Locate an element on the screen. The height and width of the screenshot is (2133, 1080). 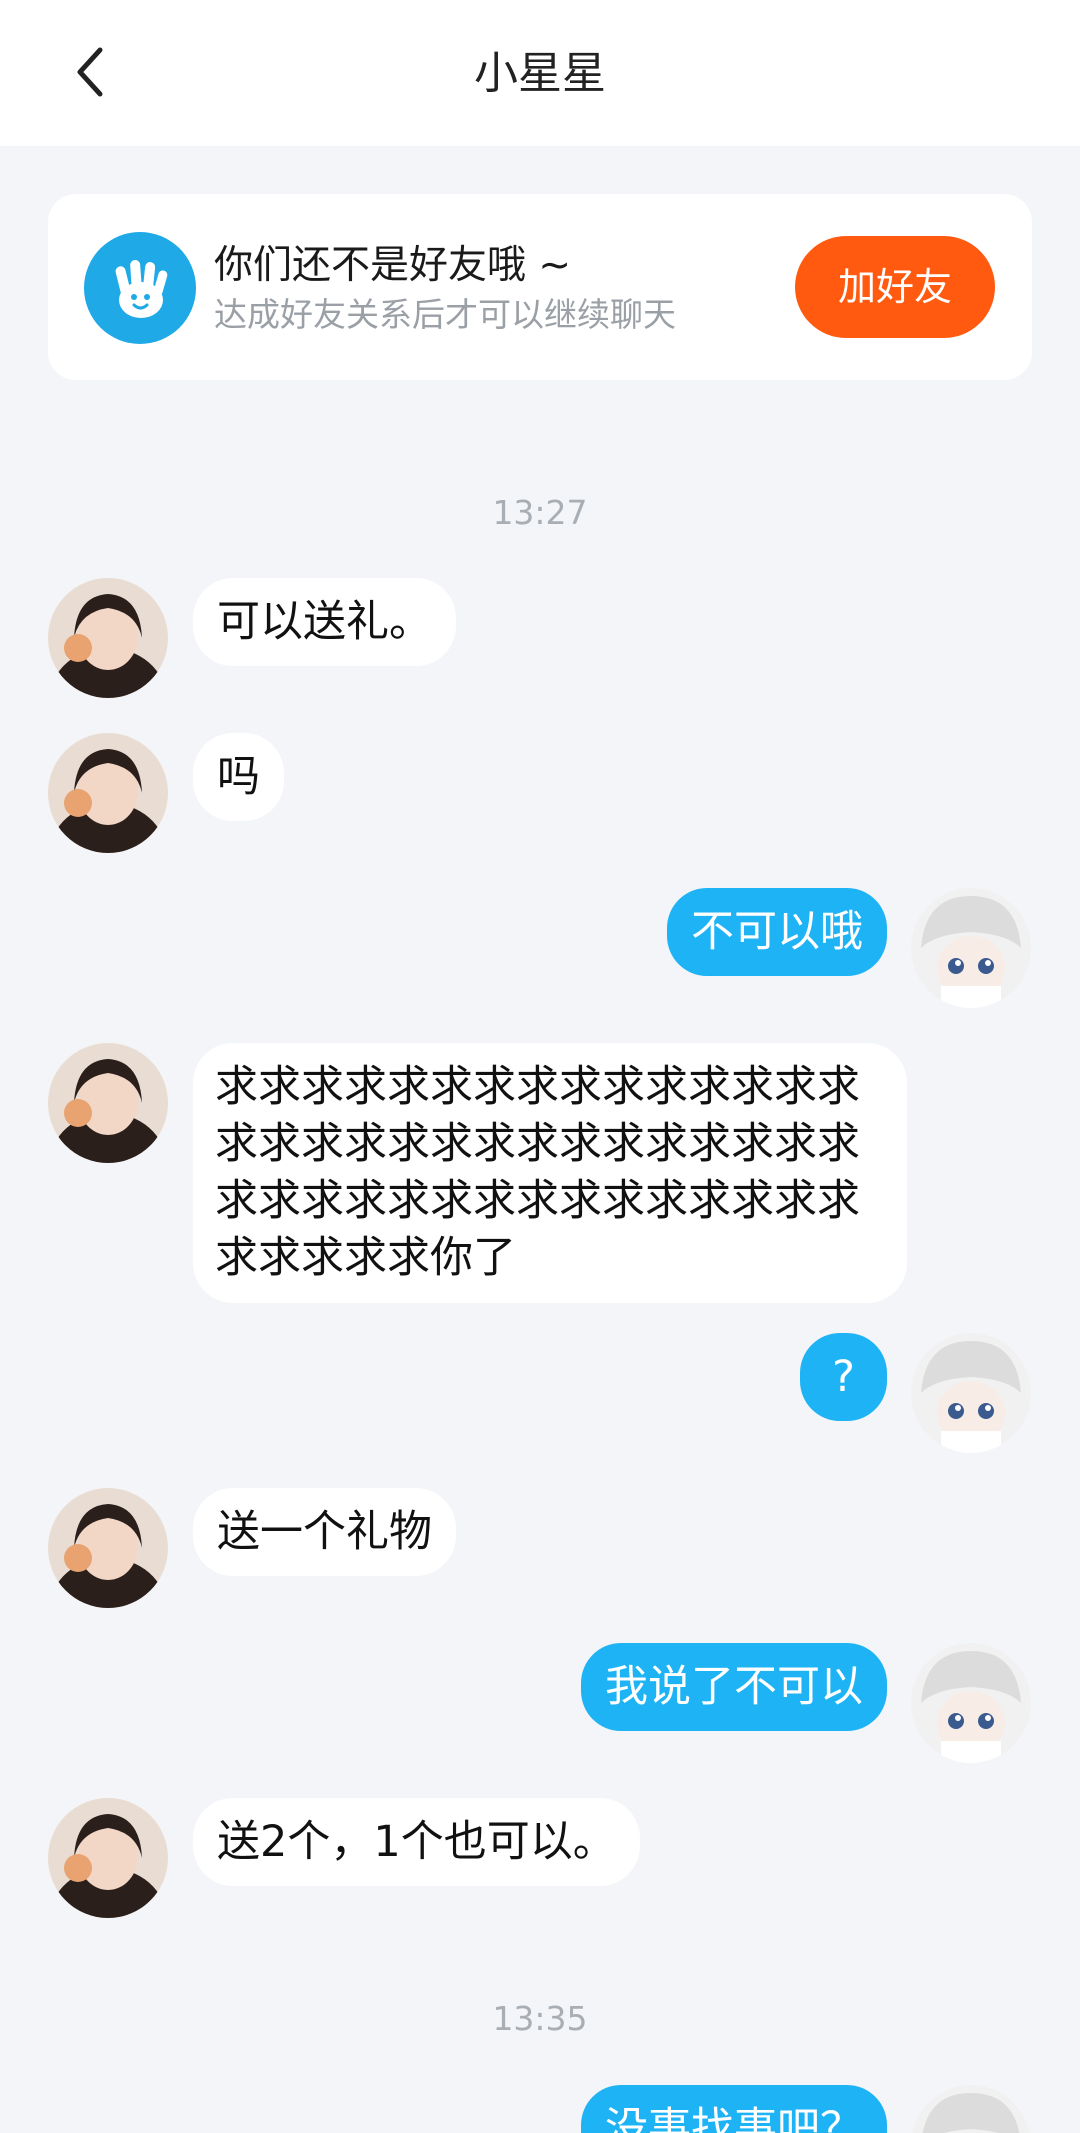
message-bubble-received: 送一个礼物 is located at coordinates (324, 1532).